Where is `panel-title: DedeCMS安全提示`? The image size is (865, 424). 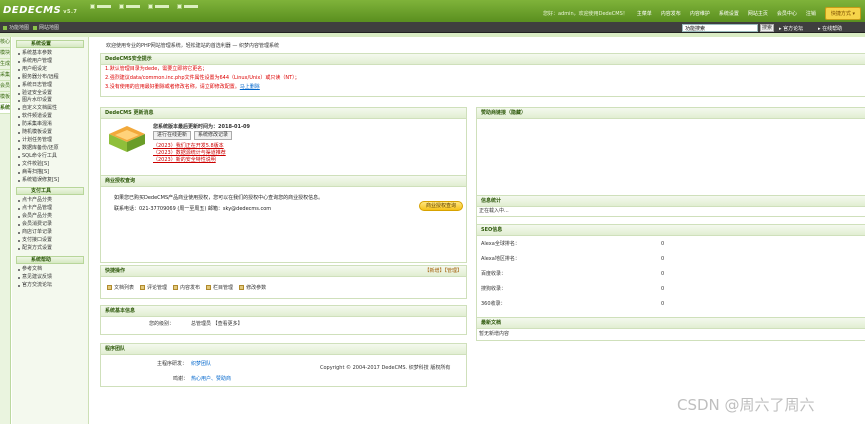
panel-title: DedeCMS安全提示 is located at coordinates (483, 59).